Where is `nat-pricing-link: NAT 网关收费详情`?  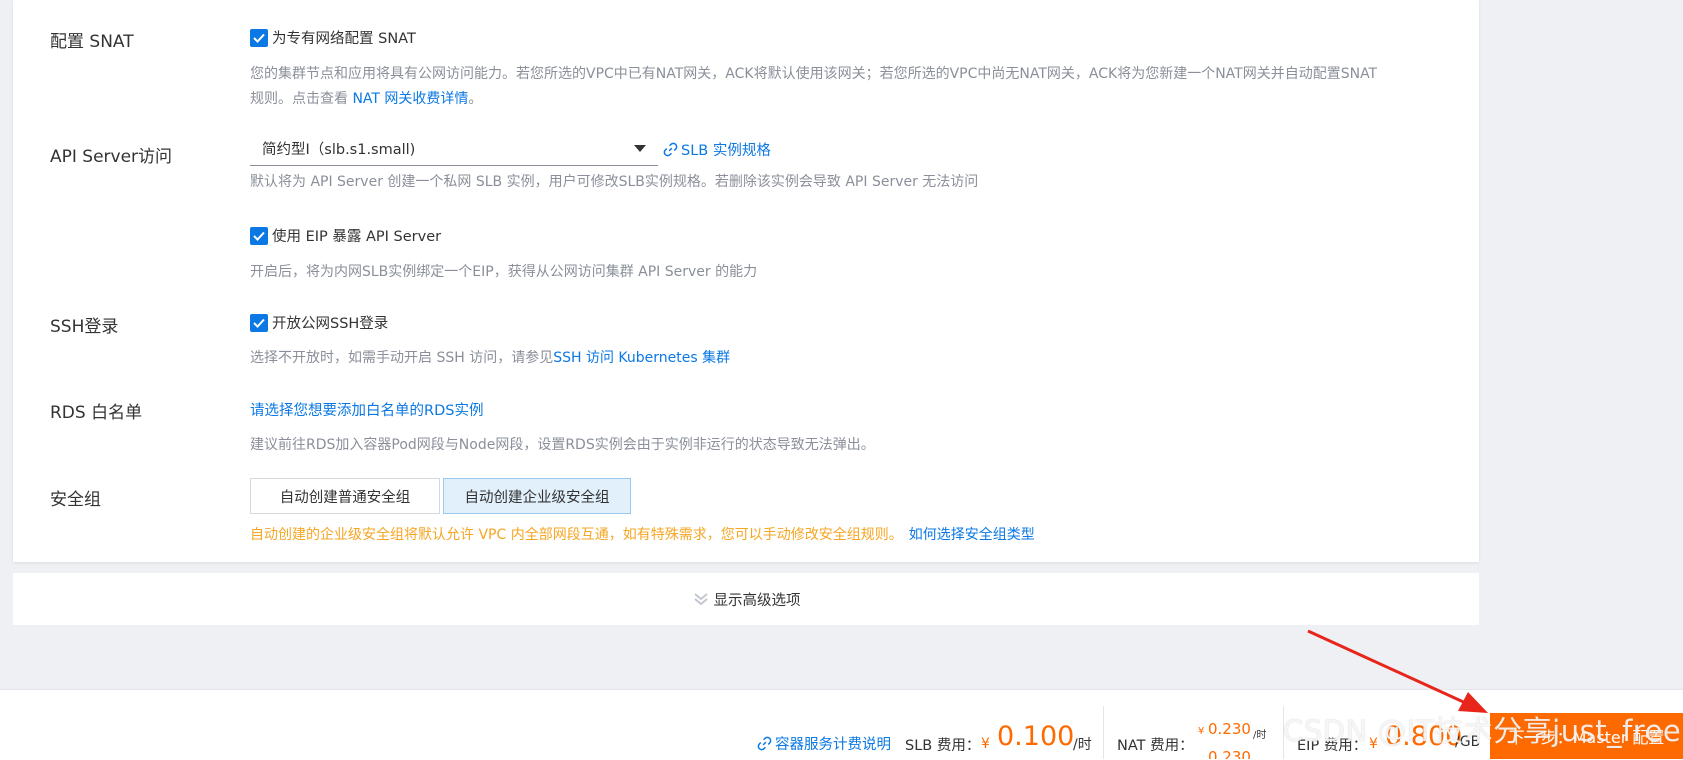
nat-pricing-link: NAT 网关收费详情 is located at coordinates (410, 99).